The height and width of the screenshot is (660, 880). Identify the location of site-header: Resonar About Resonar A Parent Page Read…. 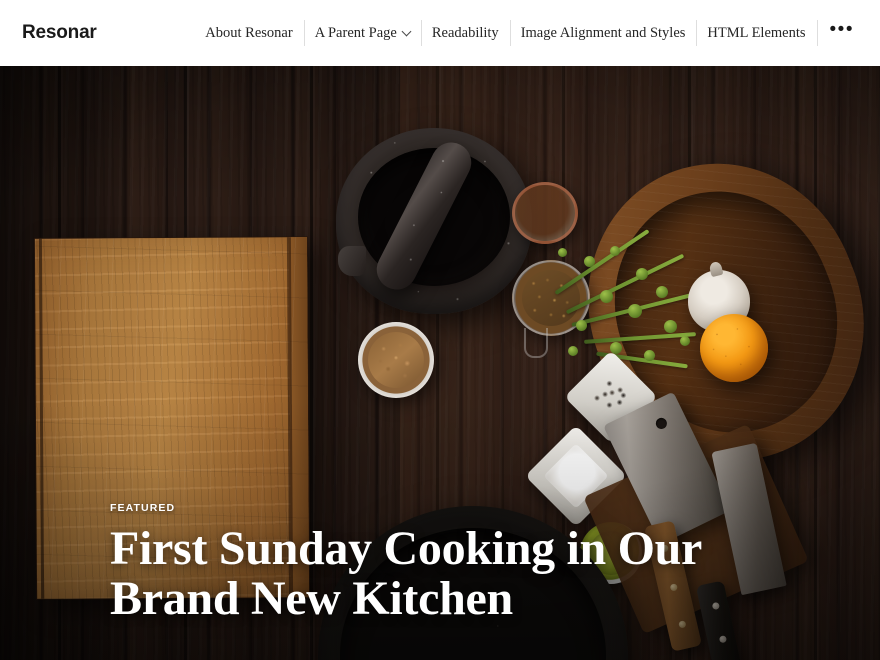
(440, 33).